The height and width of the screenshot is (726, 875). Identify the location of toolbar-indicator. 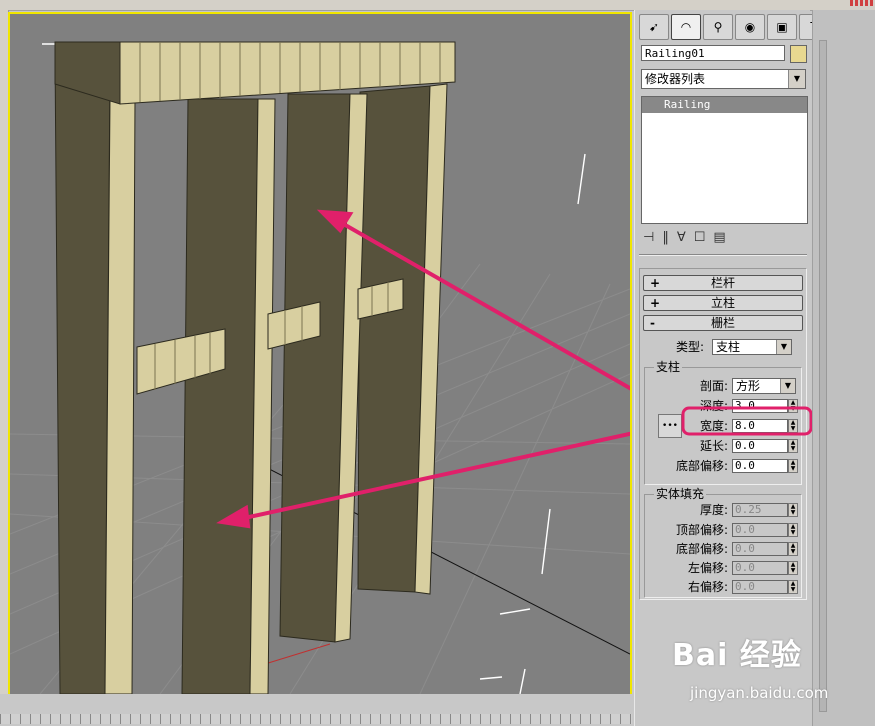
(862, 3).